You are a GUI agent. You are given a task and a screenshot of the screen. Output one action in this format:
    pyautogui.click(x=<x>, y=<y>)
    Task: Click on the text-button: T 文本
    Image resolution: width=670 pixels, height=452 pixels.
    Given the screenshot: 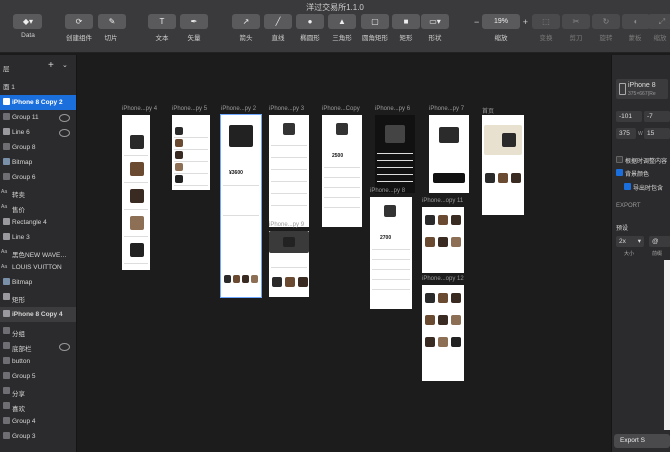 What is the action you would take?
    pyautogui.click(x=162, y=30)
    